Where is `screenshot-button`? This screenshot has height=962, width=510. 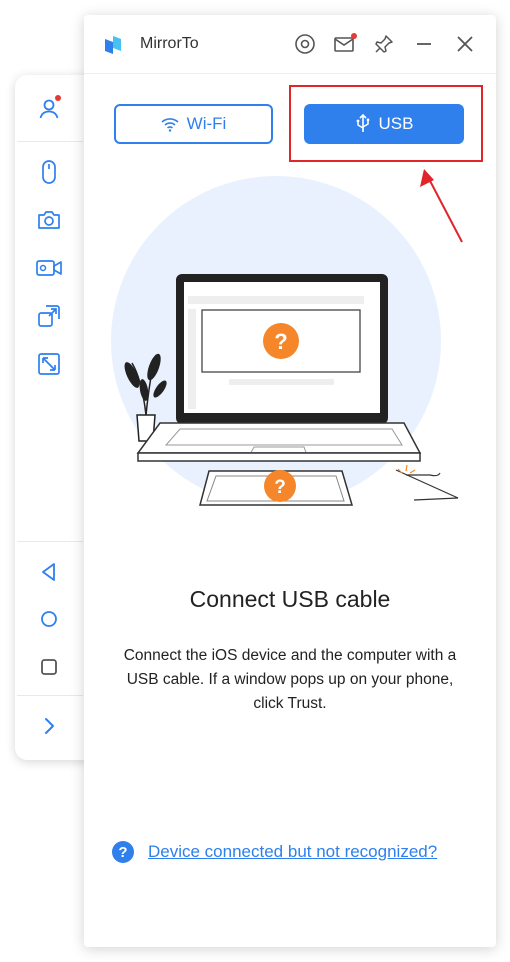
screenshot-button is located at coordinates (49, 220).